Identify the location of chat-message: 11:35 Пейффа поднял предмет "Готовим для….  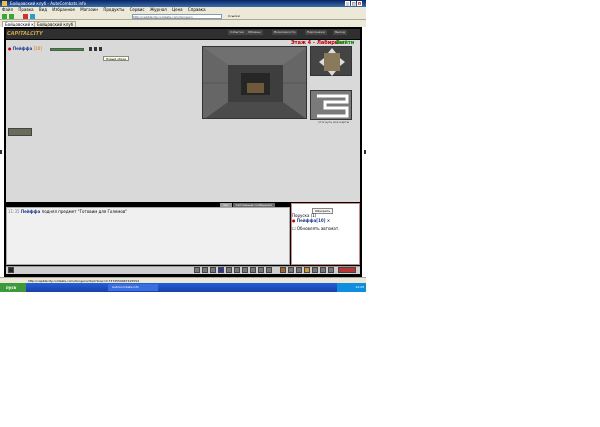
(67, 211).